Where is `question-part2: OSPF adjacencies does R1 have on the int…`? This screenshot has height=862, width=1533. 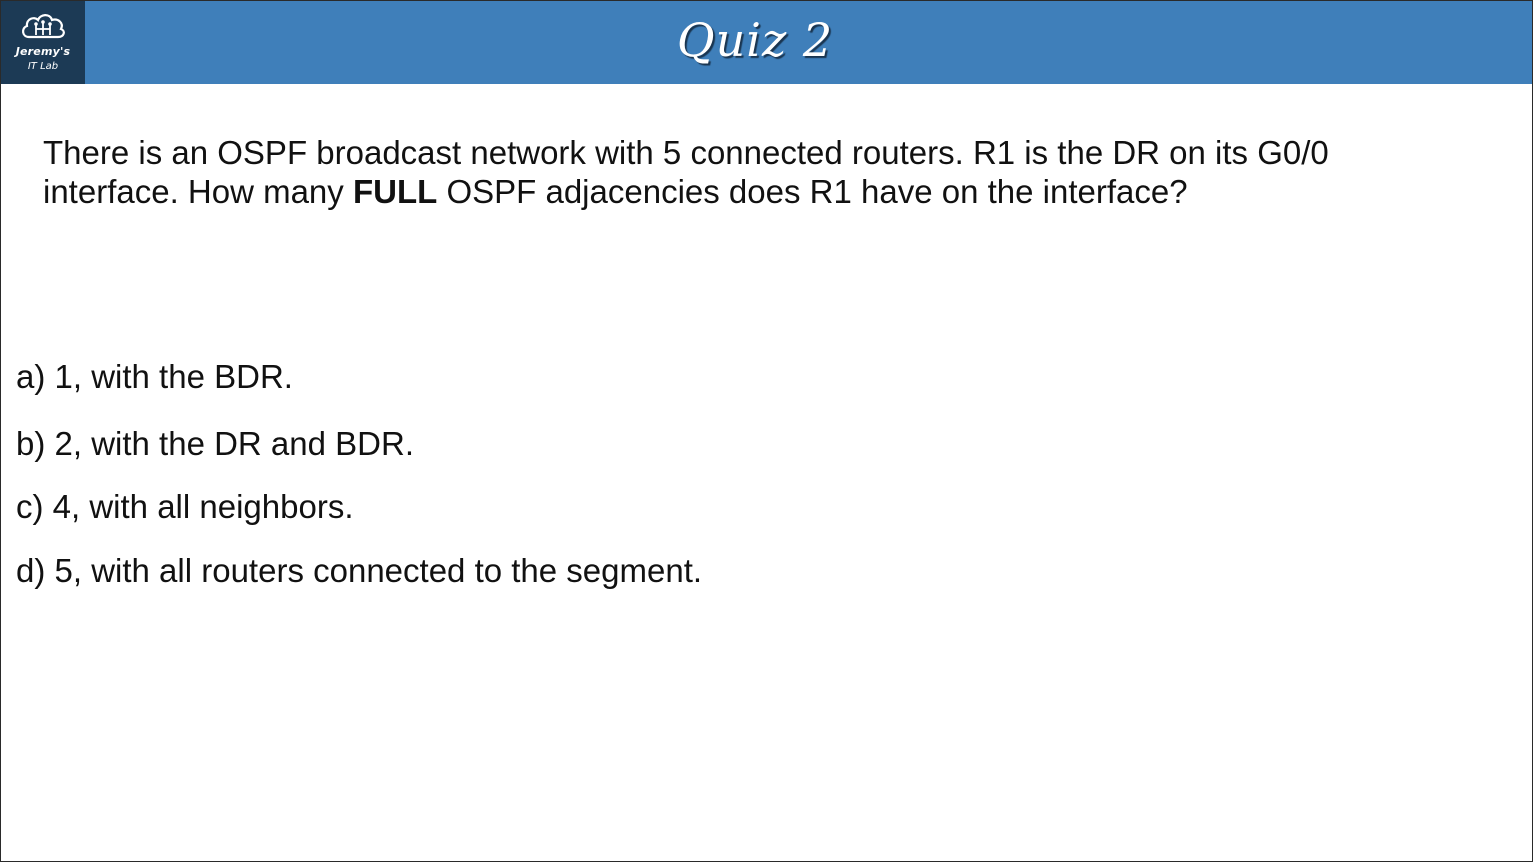
question-part2: OSPF adjacencies does R1 have on the int… is located at coordinates (812, 191).